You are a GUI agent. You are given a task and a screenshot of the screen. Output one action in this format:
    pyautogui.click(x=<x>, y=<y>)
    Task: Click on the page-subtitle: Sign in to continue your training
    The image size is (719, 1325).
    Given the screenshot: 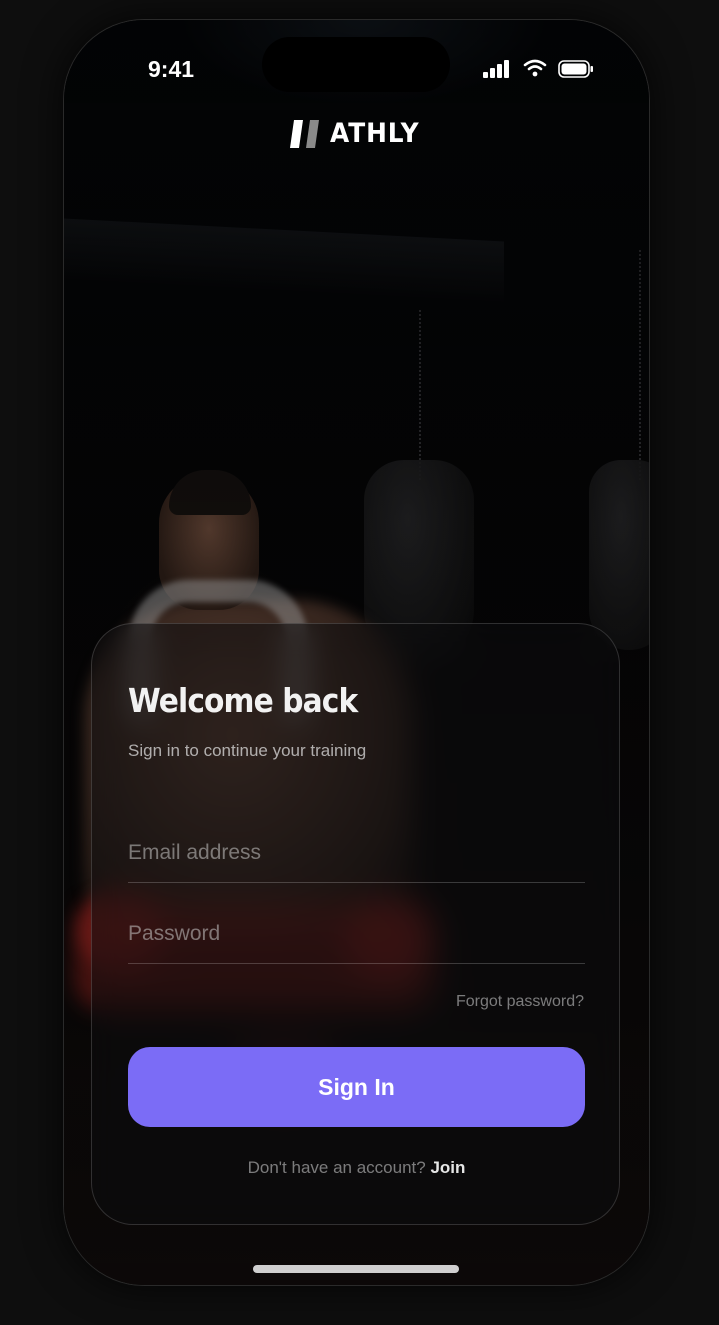 What is the action you would take?
    pyautogui.click(x=247, y=750)
    